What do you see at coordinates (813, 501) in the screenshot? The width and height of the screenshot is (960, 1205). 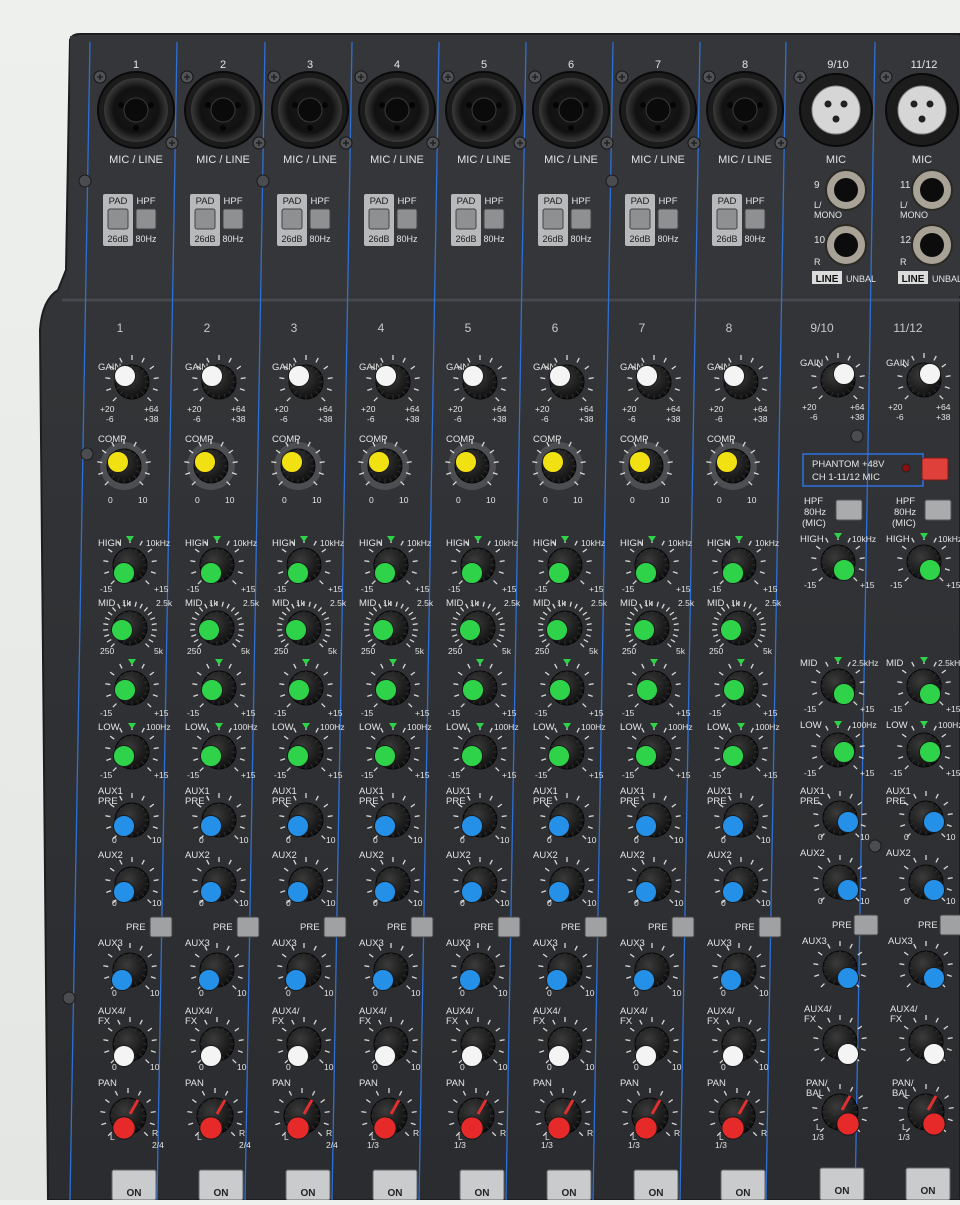 I see `hpf-mic-label: HPF` at bounding box center [813, 501].